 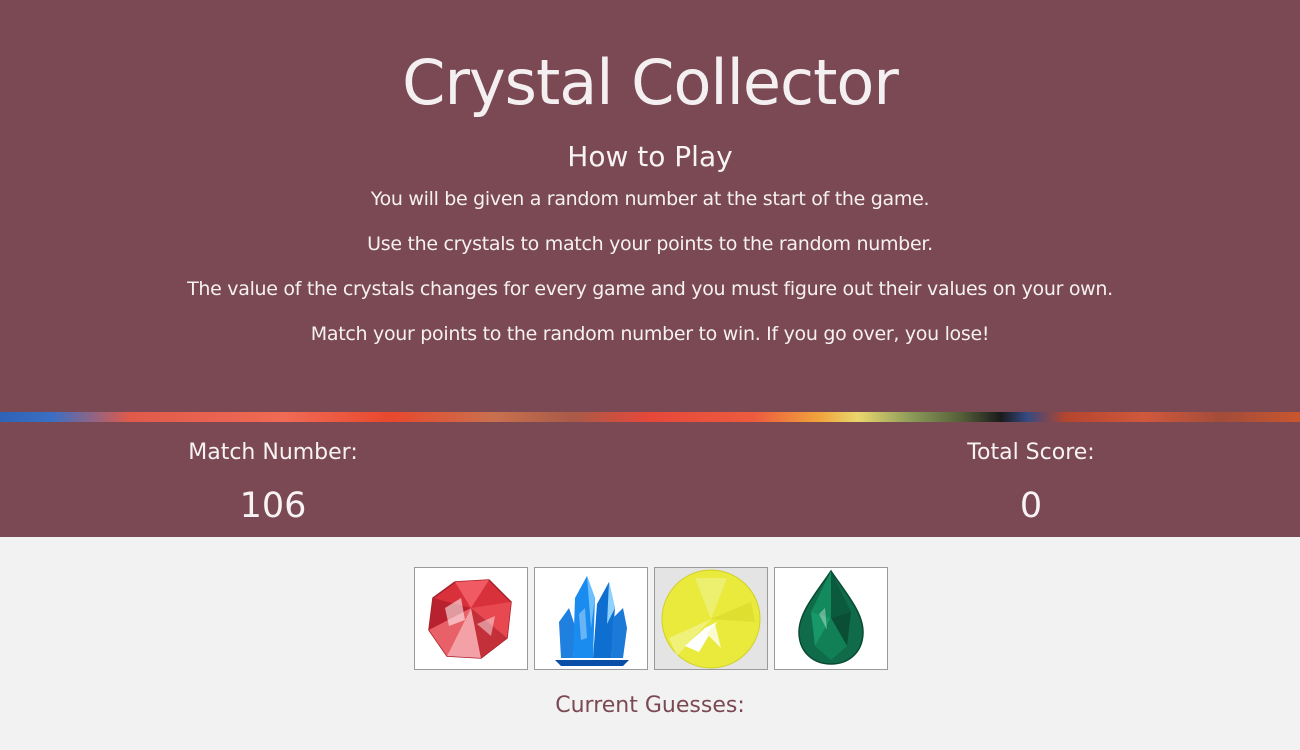 What do you see at coordinates (650, 156) in the screenshot?
I see `how-to-play-heading: How to Play` at bounding box center [650, 156].